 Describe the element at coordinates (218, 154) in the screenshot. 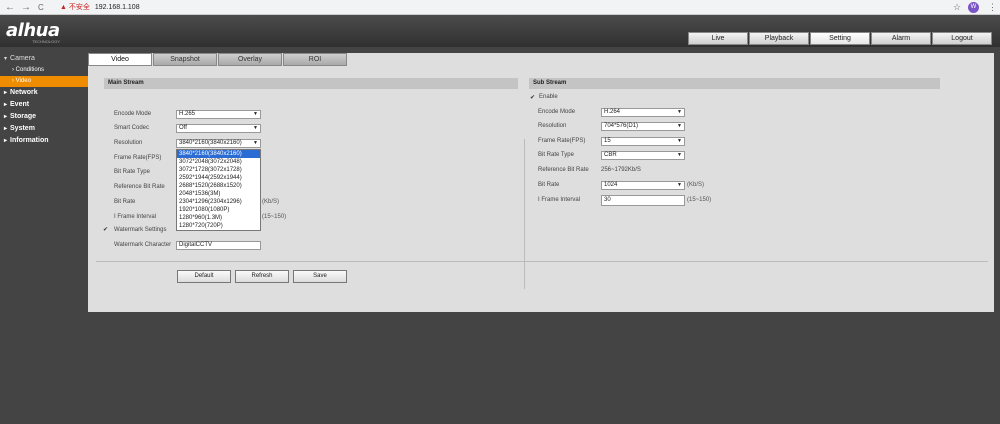

I see `resolution-option: 3840*2160(3840x2160)` at that location.